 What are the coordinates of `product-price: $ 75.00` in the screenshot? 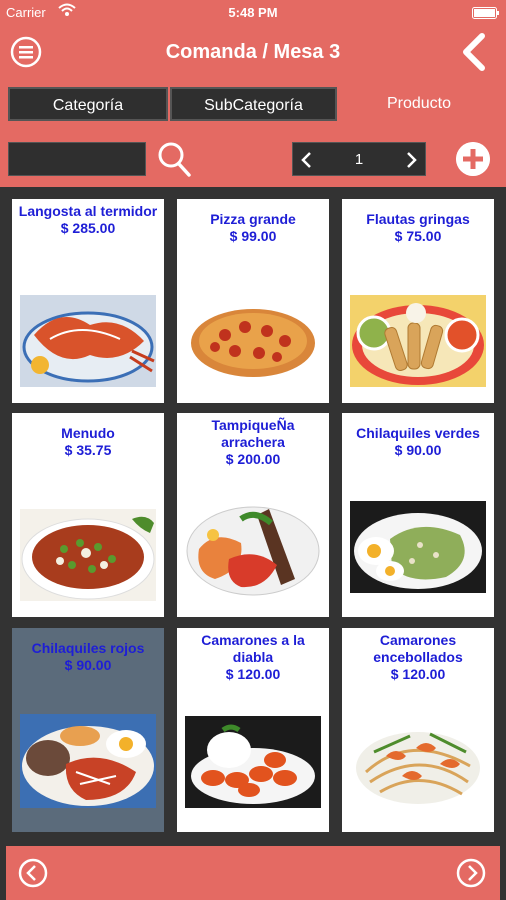 It's located at (418, 236).